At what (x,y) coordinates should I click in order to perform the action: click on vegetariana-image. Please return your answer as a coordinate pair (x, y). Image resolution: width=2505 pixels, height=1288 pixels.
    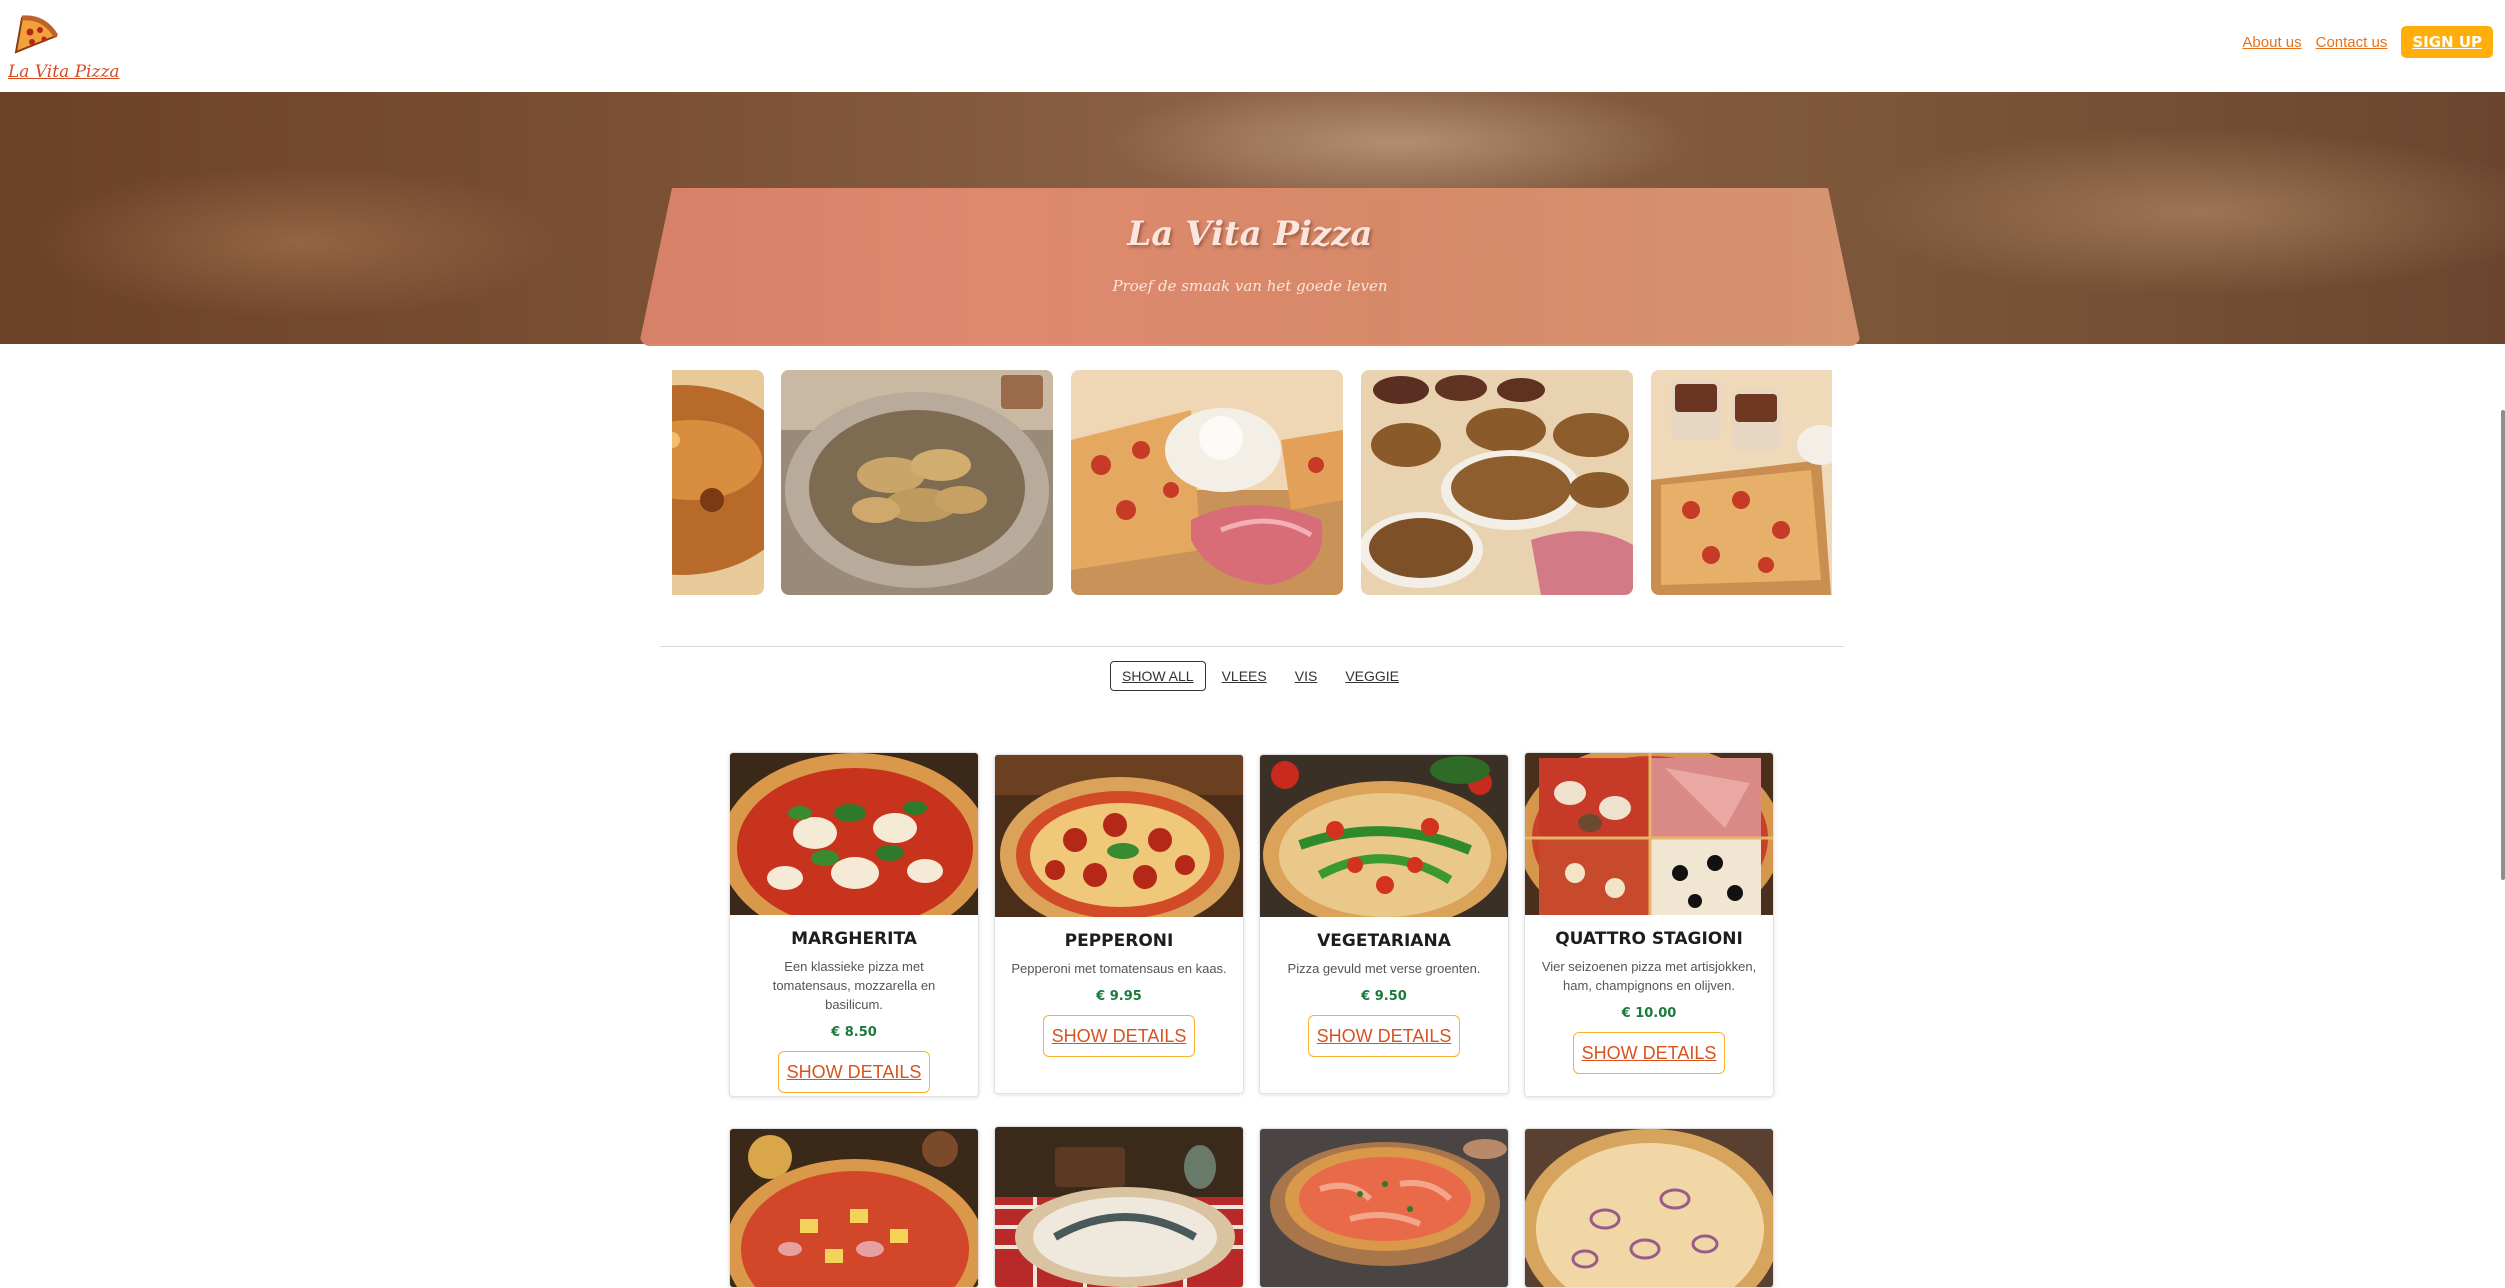
    Looking at the image, I should click on (1384, 836).